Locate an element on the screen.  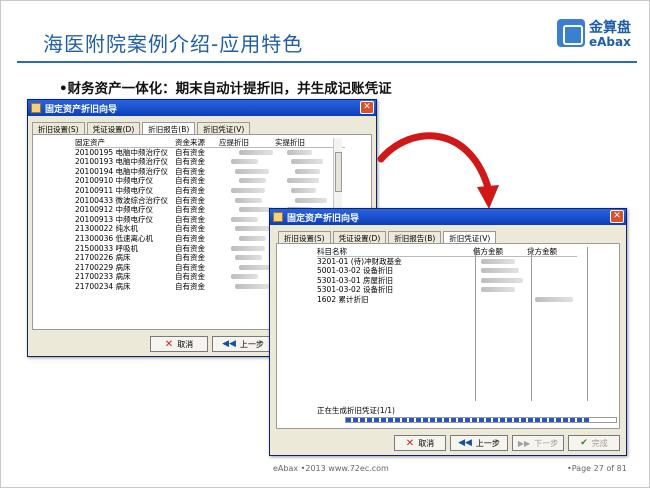
column-header: 应提折旧 is located at coordinates (234, 142).